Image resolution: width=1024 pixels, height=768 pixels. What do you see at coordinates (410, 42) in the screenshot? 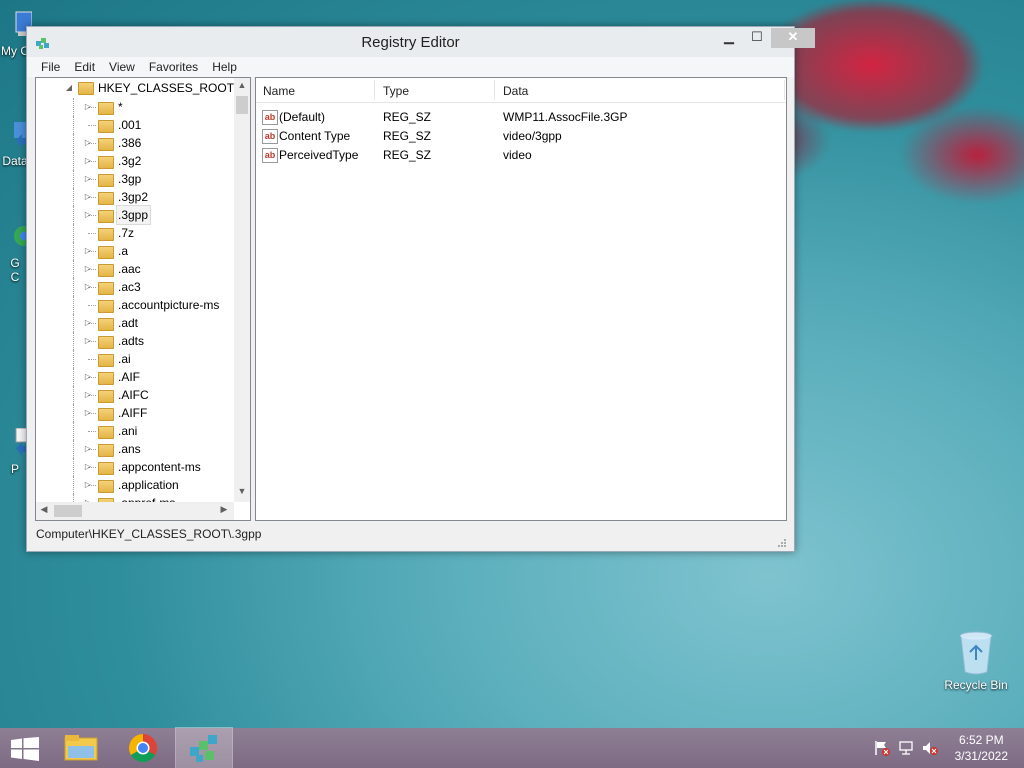
I see `window-title: Registry Editor` at bounding box center [410, 42].